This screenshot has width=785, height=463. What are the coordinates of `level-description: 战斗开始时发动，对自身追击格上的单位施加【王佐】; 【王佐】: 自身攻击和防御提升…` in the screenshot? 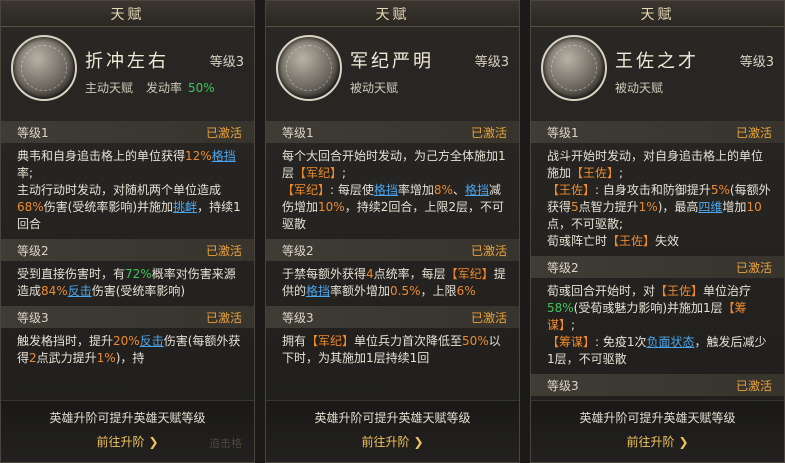 It's located at (657, 199).